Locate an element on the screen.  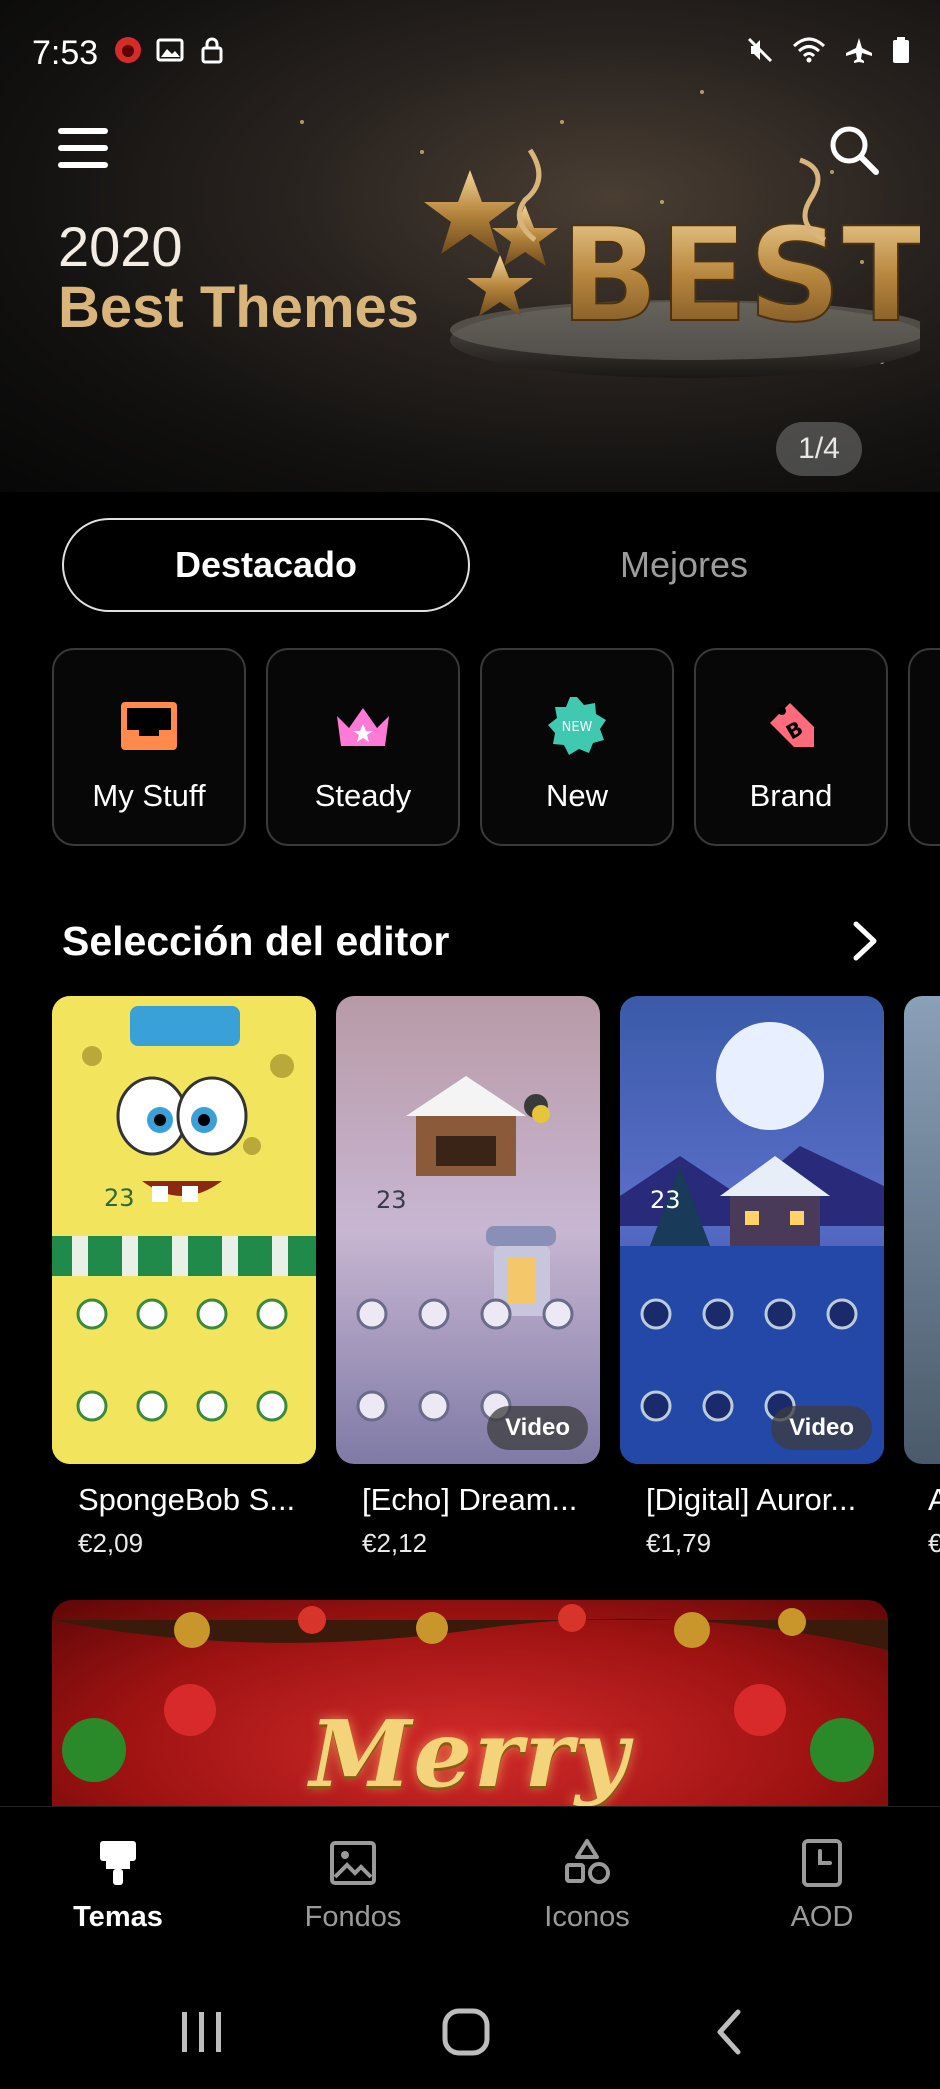
best-trophy-art: BEST is located at coordinates (672, 263).